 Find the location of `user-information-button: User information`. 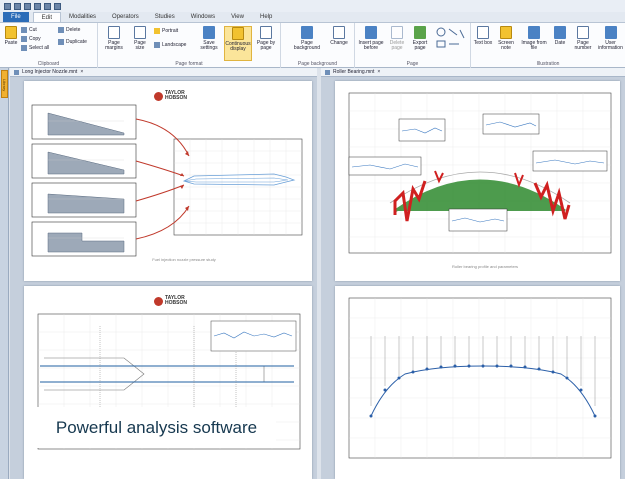

user-information-button: User information is located at coordinates (610, 38).